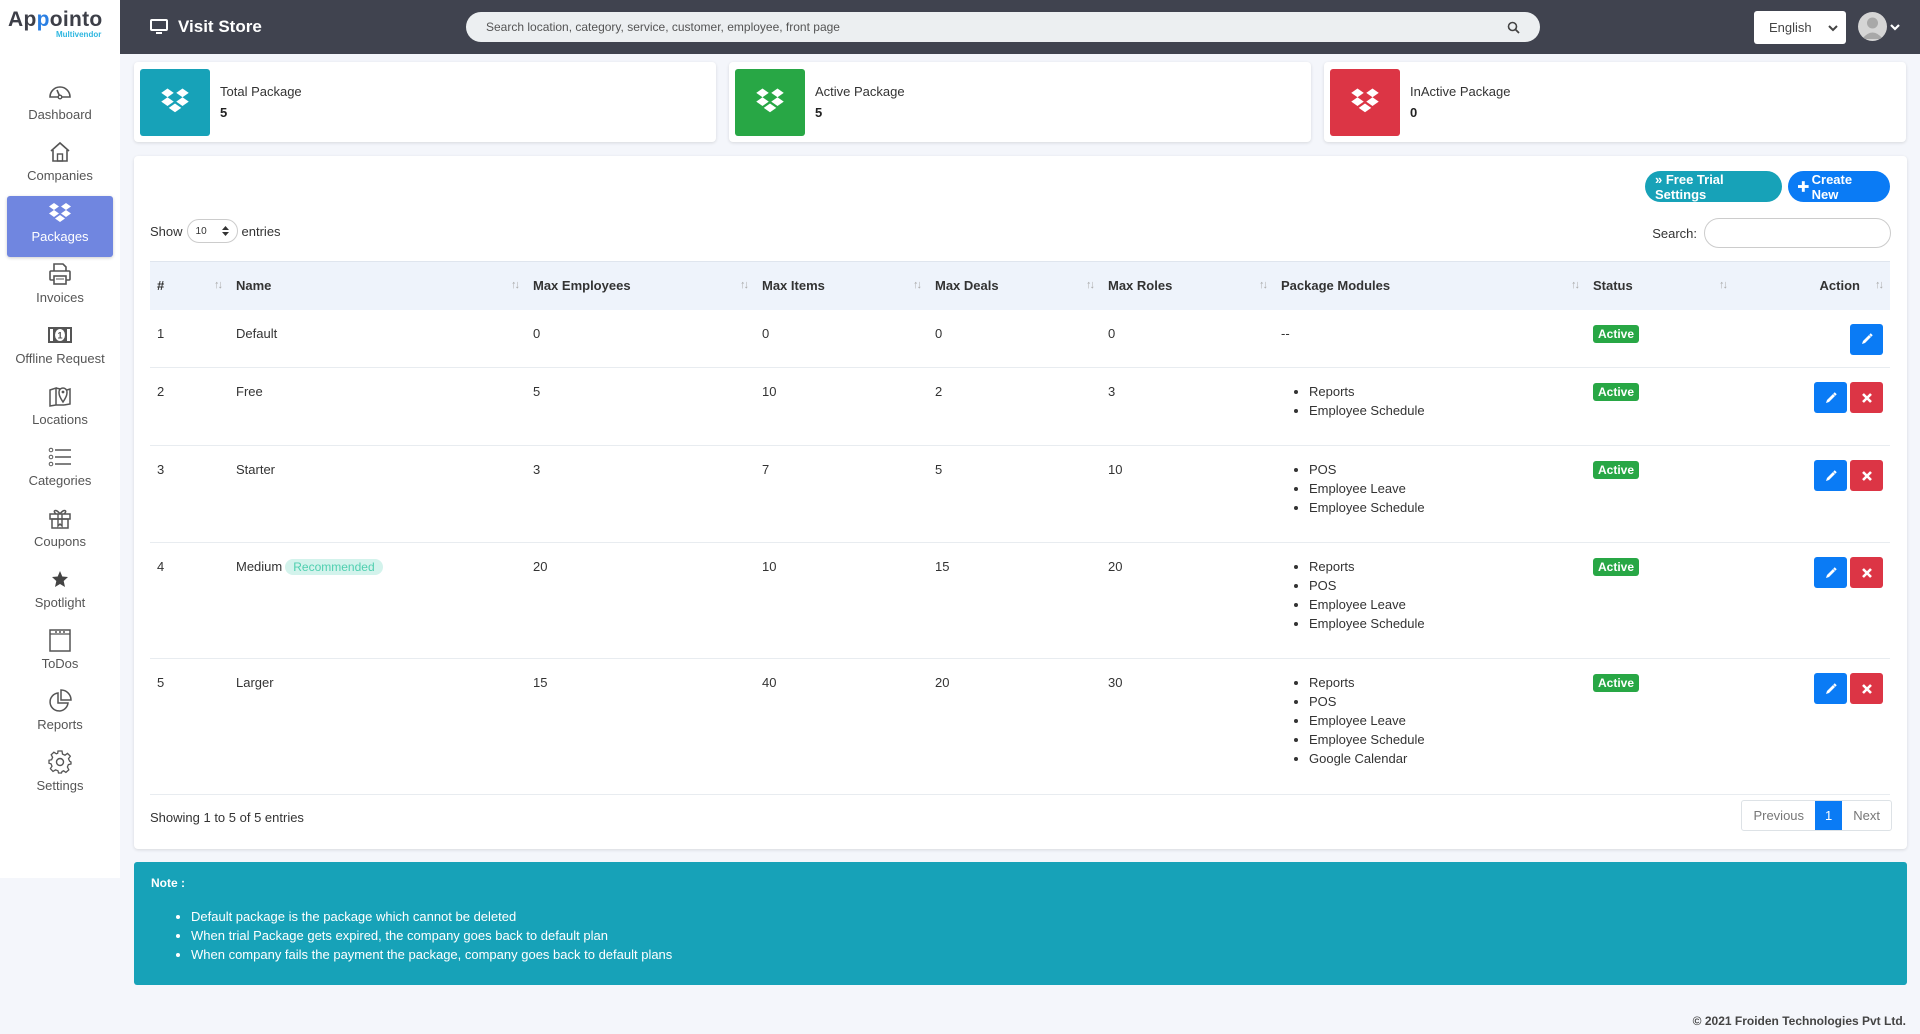 This screenshot has height=1034, width=1920. I want to click on column-header-label: Action, so click(1839, 286).